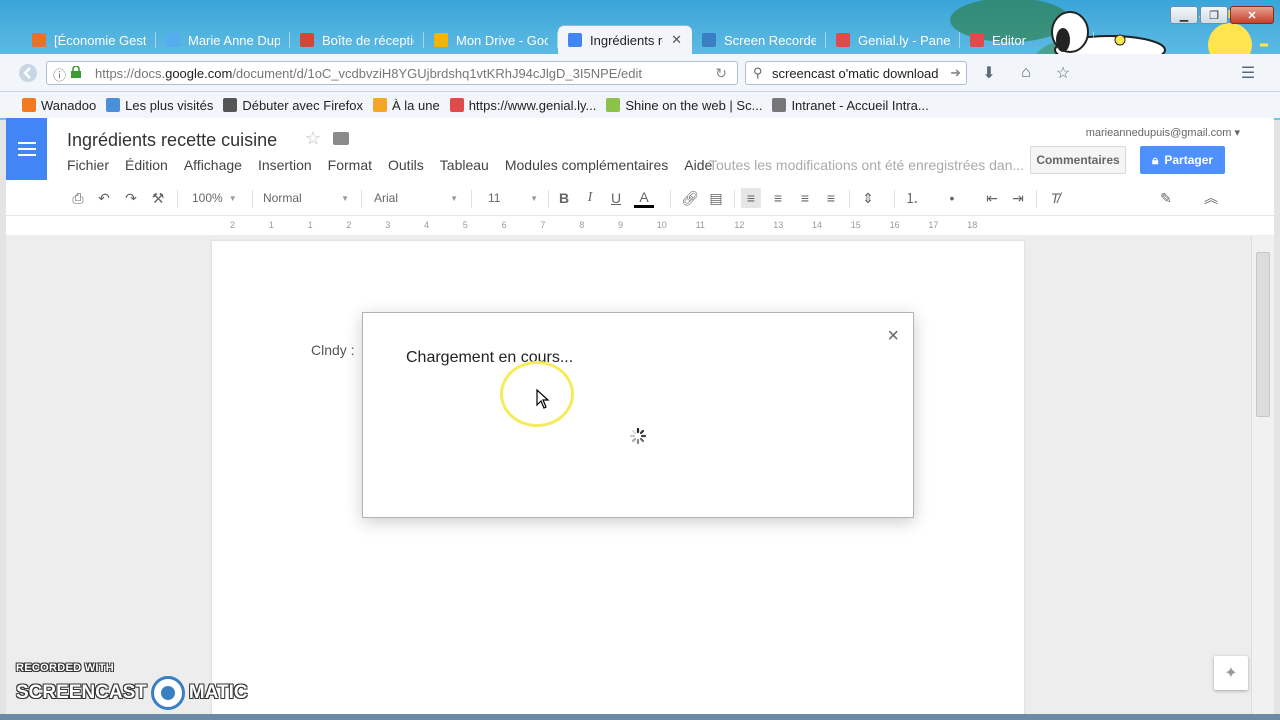 The width and height of the screenshot is (1280, 720). What do you see at coordinates (586, 165) in the screenshot?
I see `menu-item: Modules complémentaires` at bounding box center [586, 165].